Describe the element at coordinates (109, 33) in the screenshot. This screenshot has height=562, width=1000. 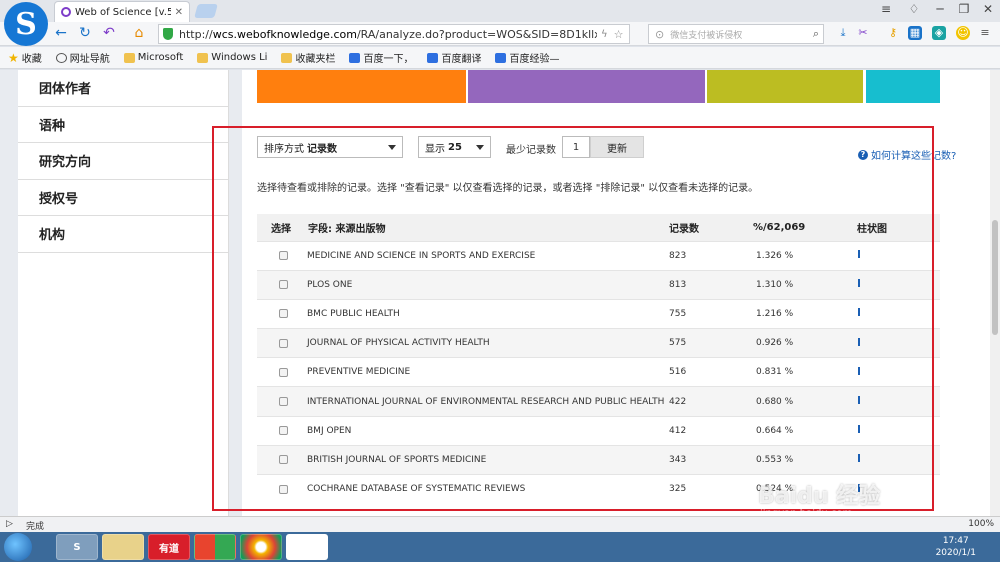
I see `undo-icon: ↶` at that location.